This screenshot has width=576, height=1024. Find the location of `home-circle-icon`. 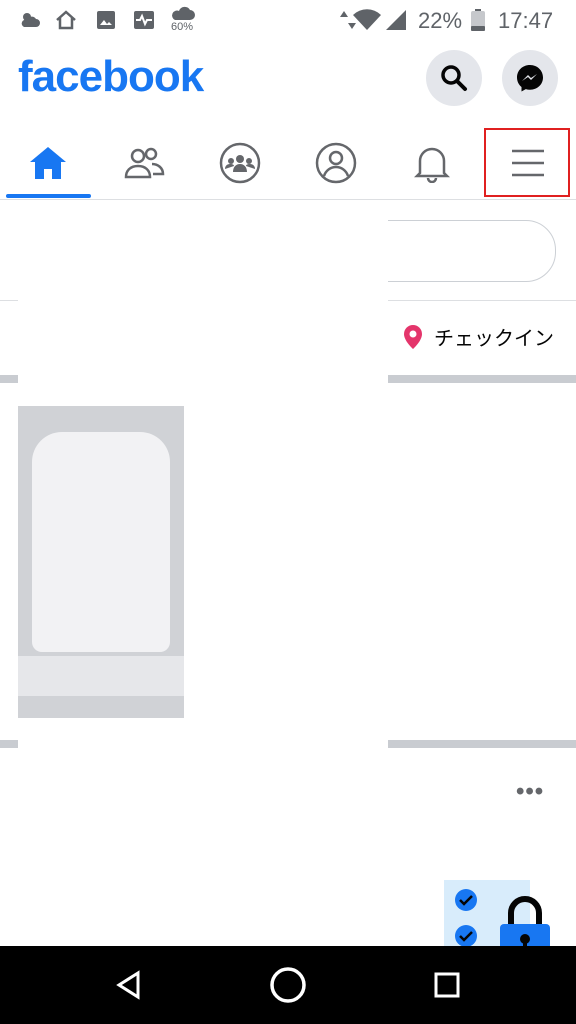

home-circle-icon is located at coordinates (288, 985).